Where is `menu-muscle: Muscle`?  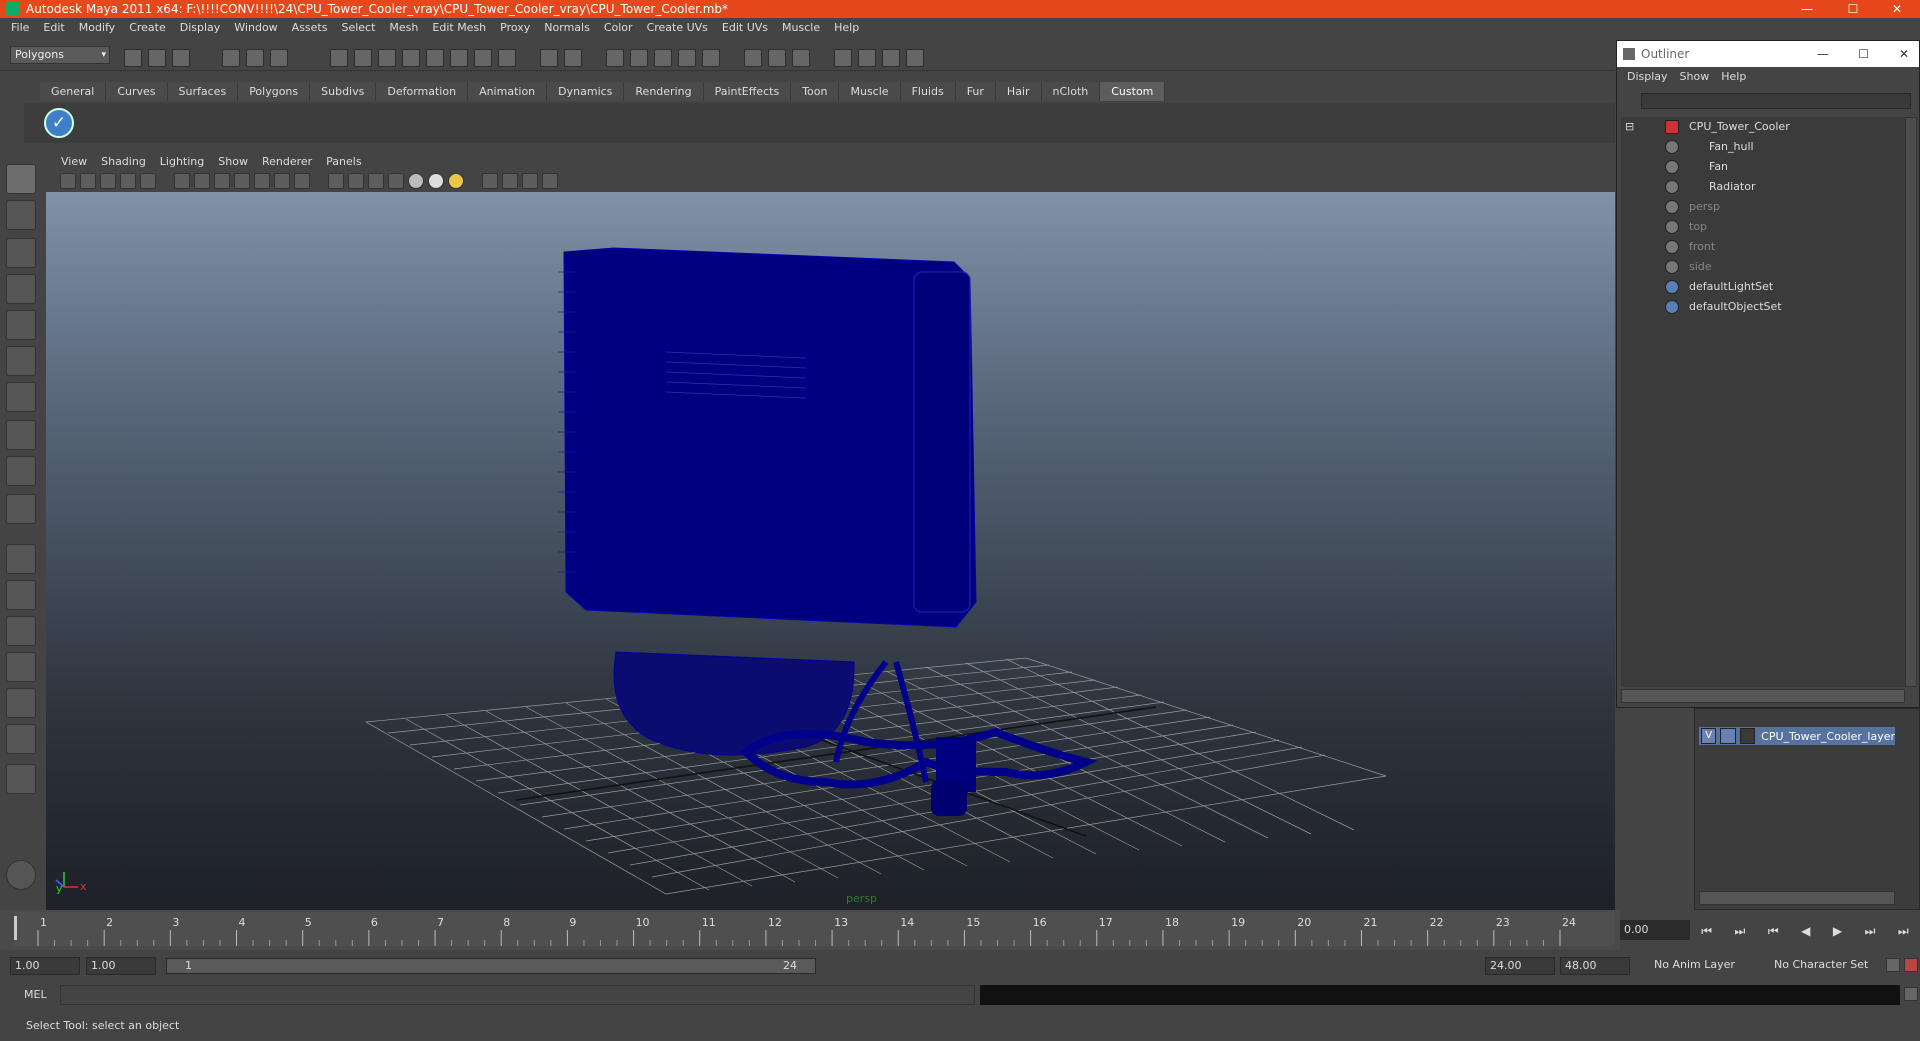
menu-muscle: Muscle is located at coordinates (801, 27).